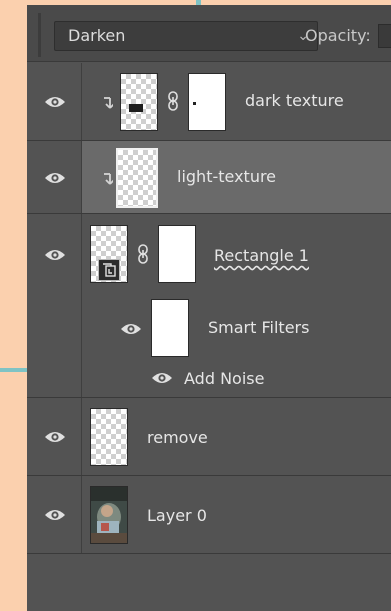  I want to click on smart-filter-mask-thumbnail, so click(170, 328).